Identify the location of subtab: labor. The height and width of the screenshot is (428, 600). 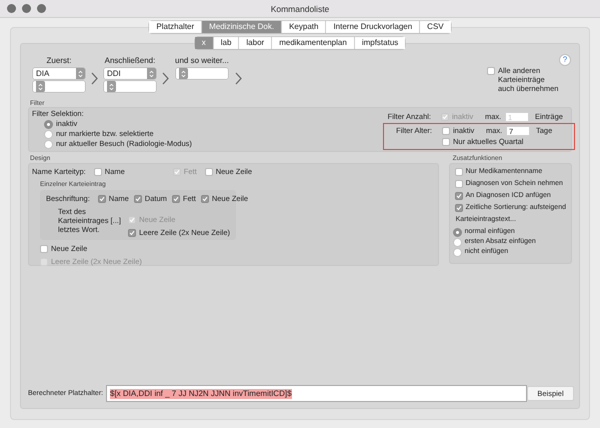
(255, 43).